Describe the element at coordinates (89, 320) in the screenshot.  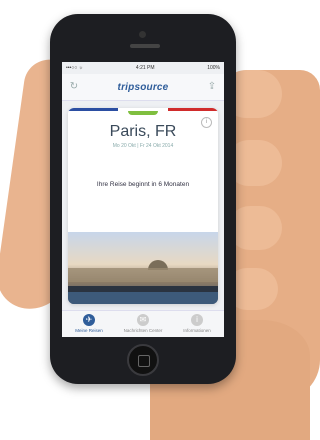
I see `trips-icon: ✈` at that location.